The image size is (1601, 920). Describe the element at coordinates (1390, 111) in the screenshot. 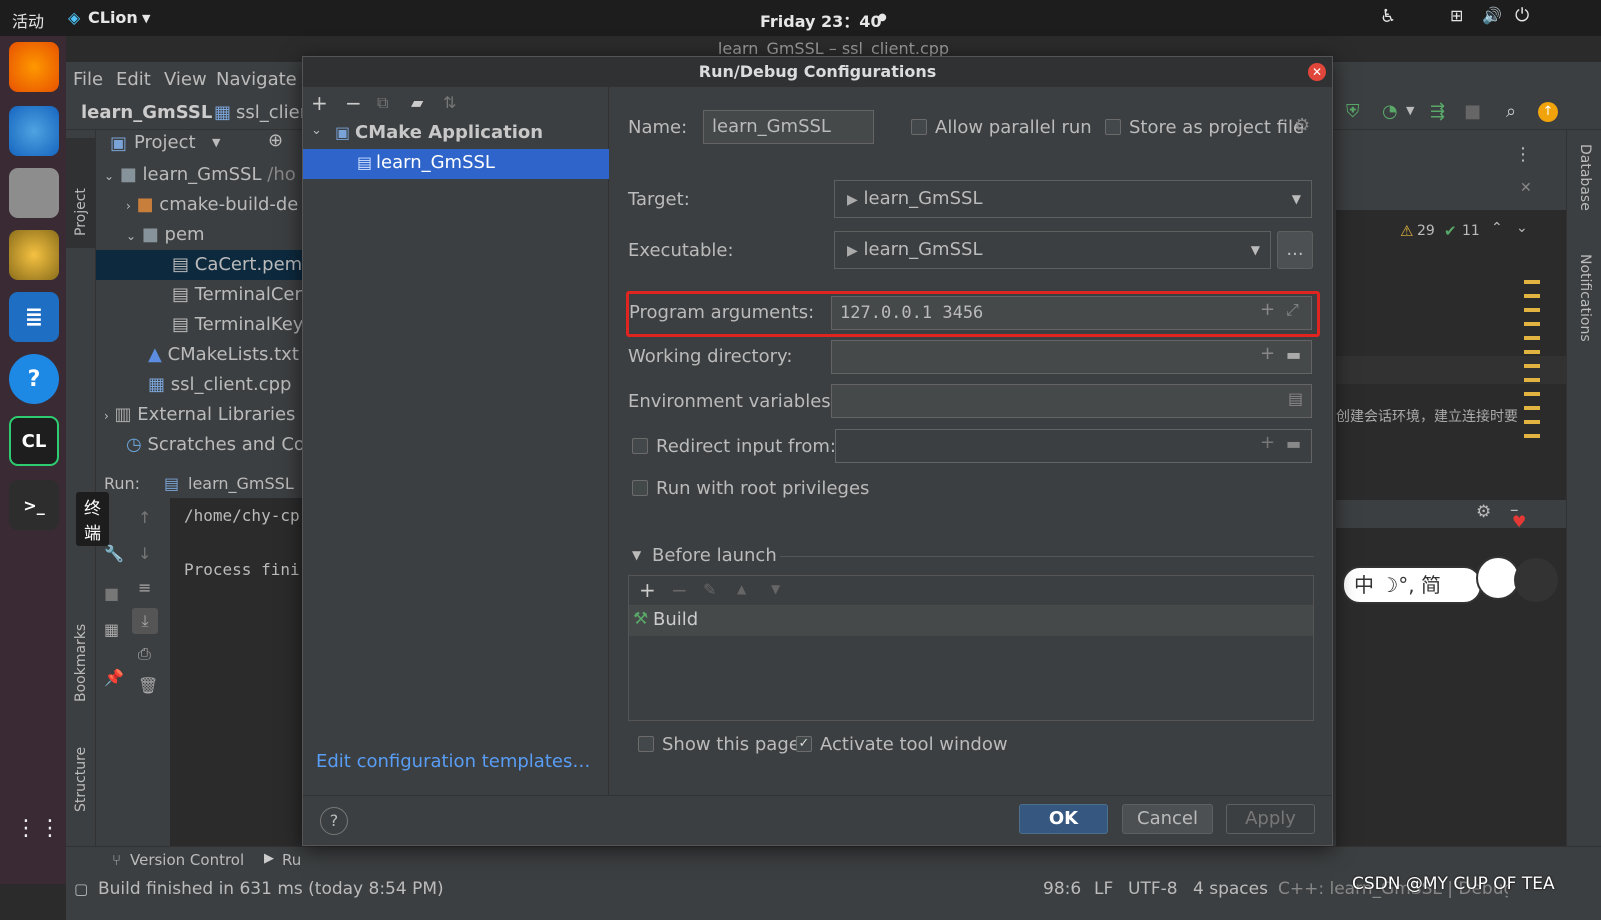

I see `coverage-icon: ◔` at that location.